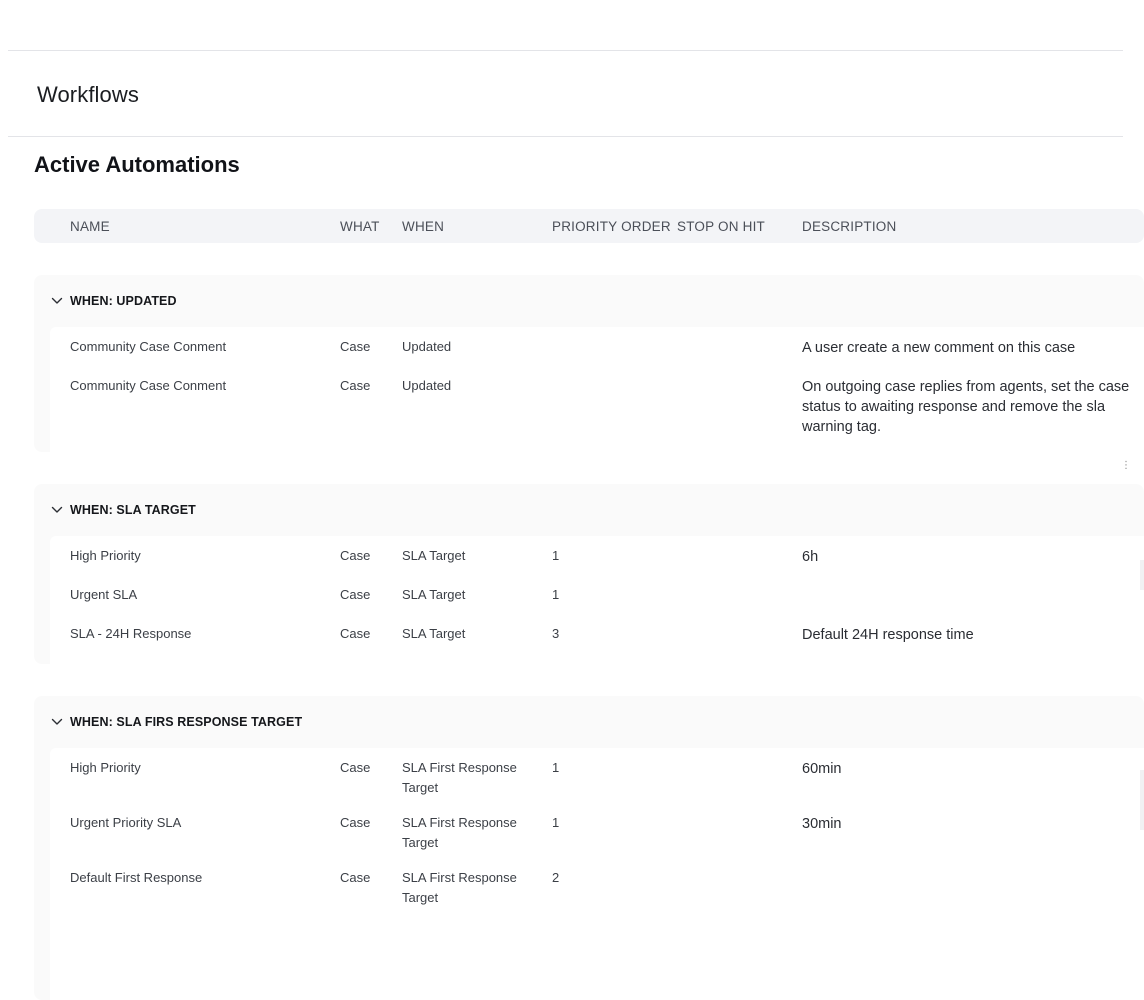  Describe the element at coordinates (186, 722) in the screenshot. I see `group-label: WHEN: SLA FIRS RESPONSE TARGET` at that location.